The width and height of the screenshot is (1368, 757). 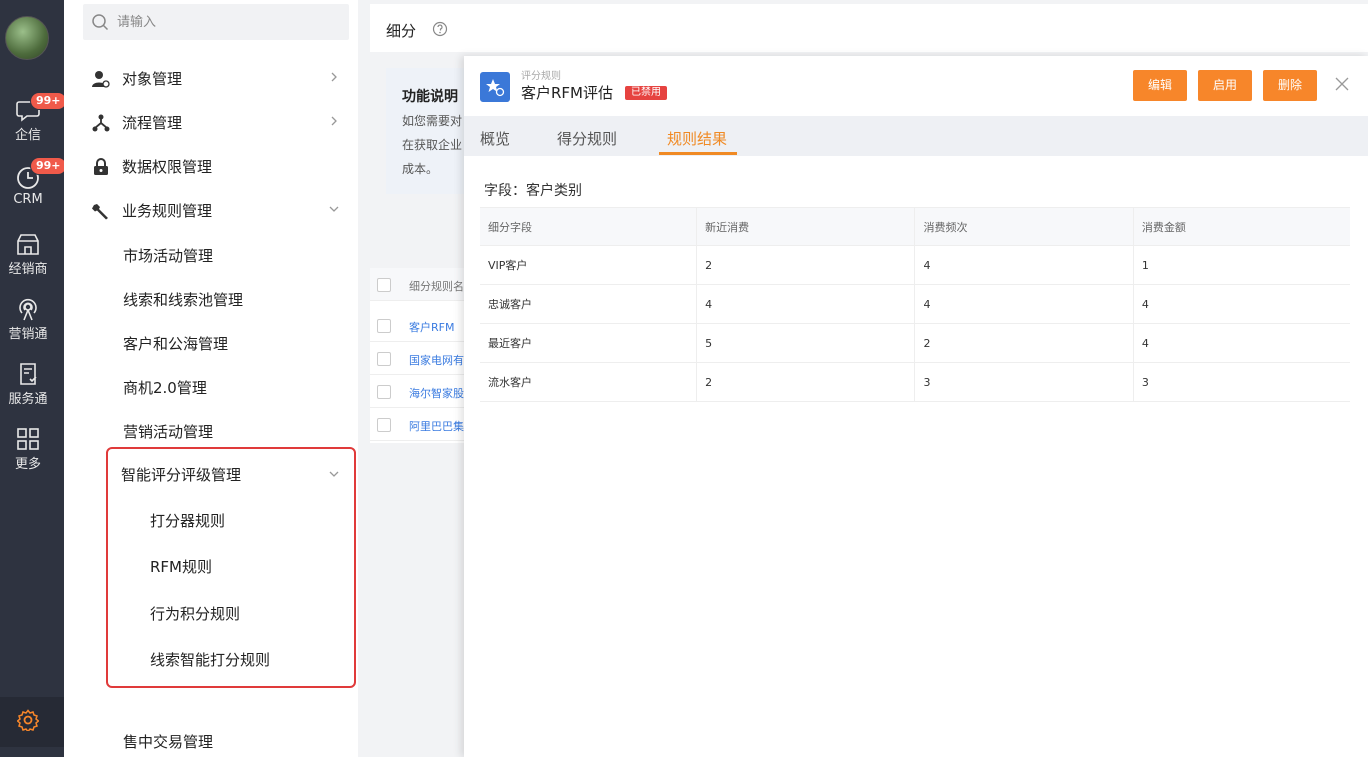 I want to click on status-badge: 已禁用, so click(x=646, y=93).